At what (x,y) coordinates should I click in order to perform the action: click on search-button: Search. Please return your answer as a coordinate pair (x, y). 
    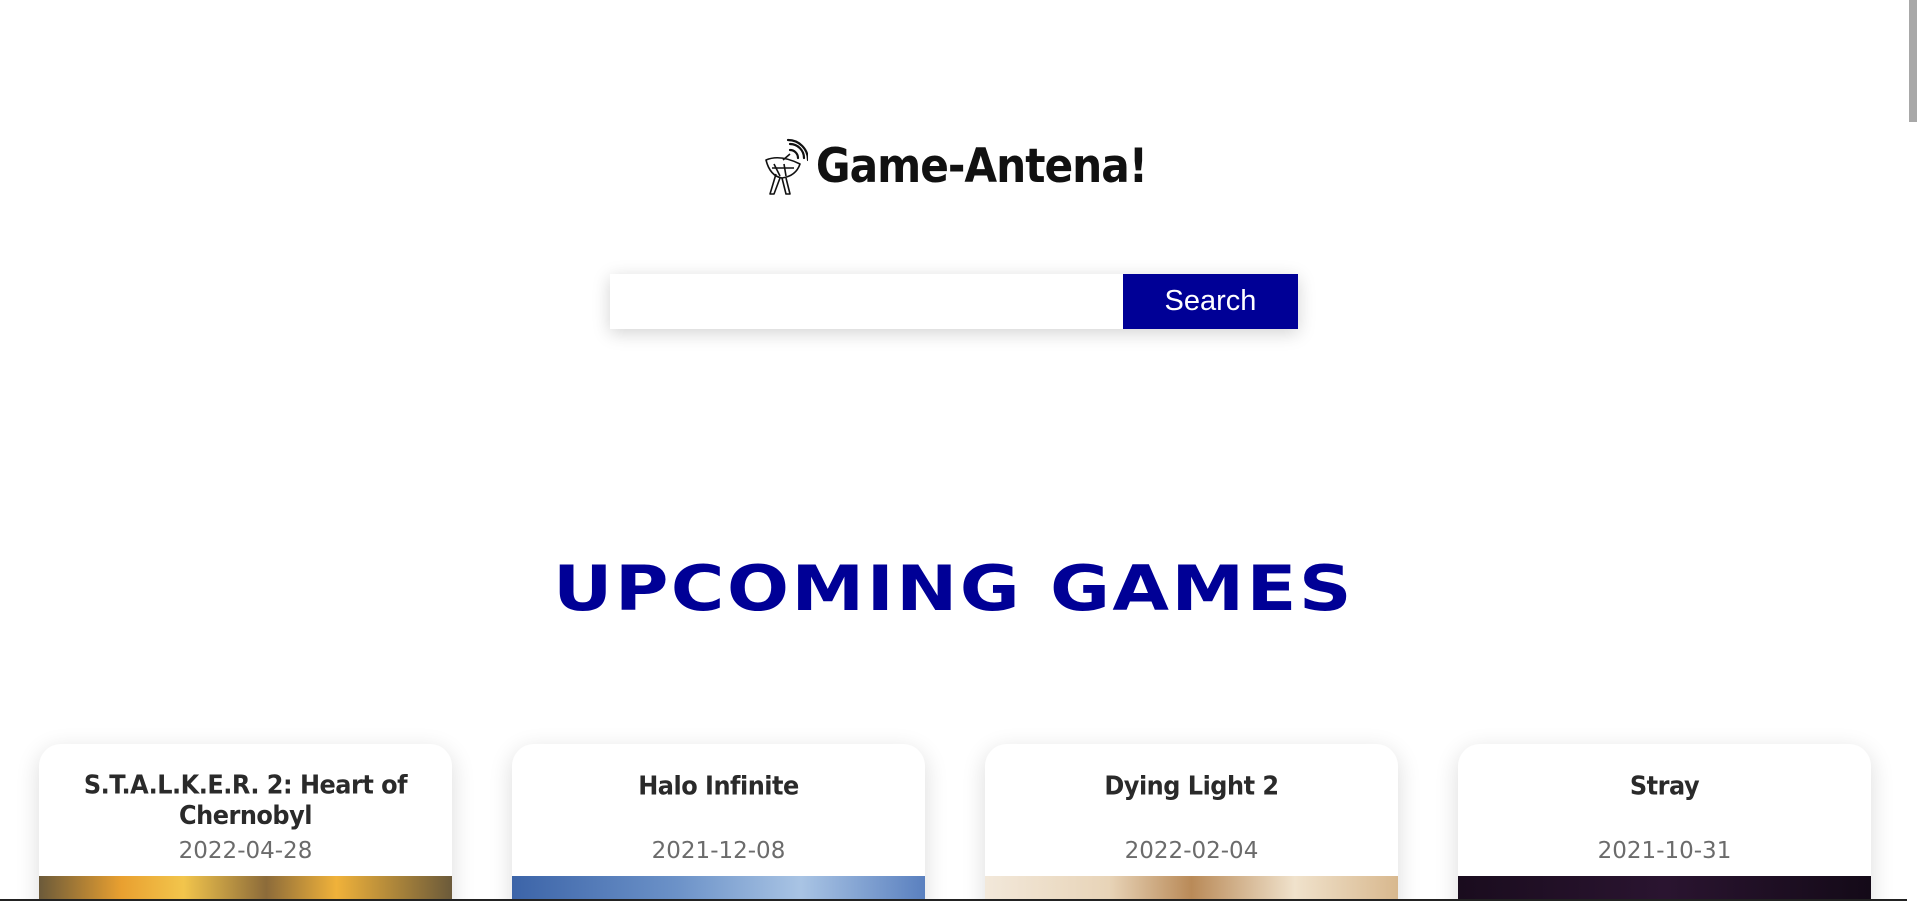
    Looking at the image, I should click on (1210, 301).